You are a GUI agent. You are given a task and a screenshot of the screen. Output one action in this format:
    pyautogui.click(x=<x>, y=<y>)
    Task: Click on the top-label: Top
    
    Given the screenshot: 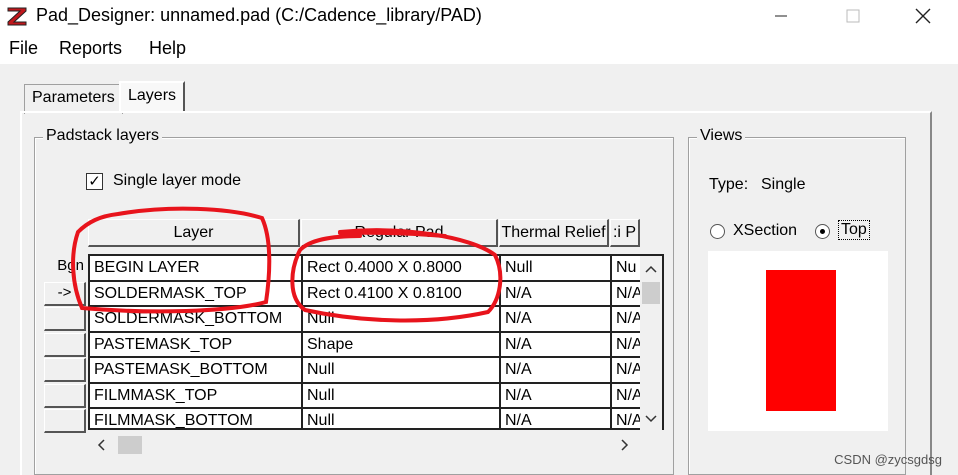 What is the action you would take?
    pyautogui.click(x=854, y=230)
    